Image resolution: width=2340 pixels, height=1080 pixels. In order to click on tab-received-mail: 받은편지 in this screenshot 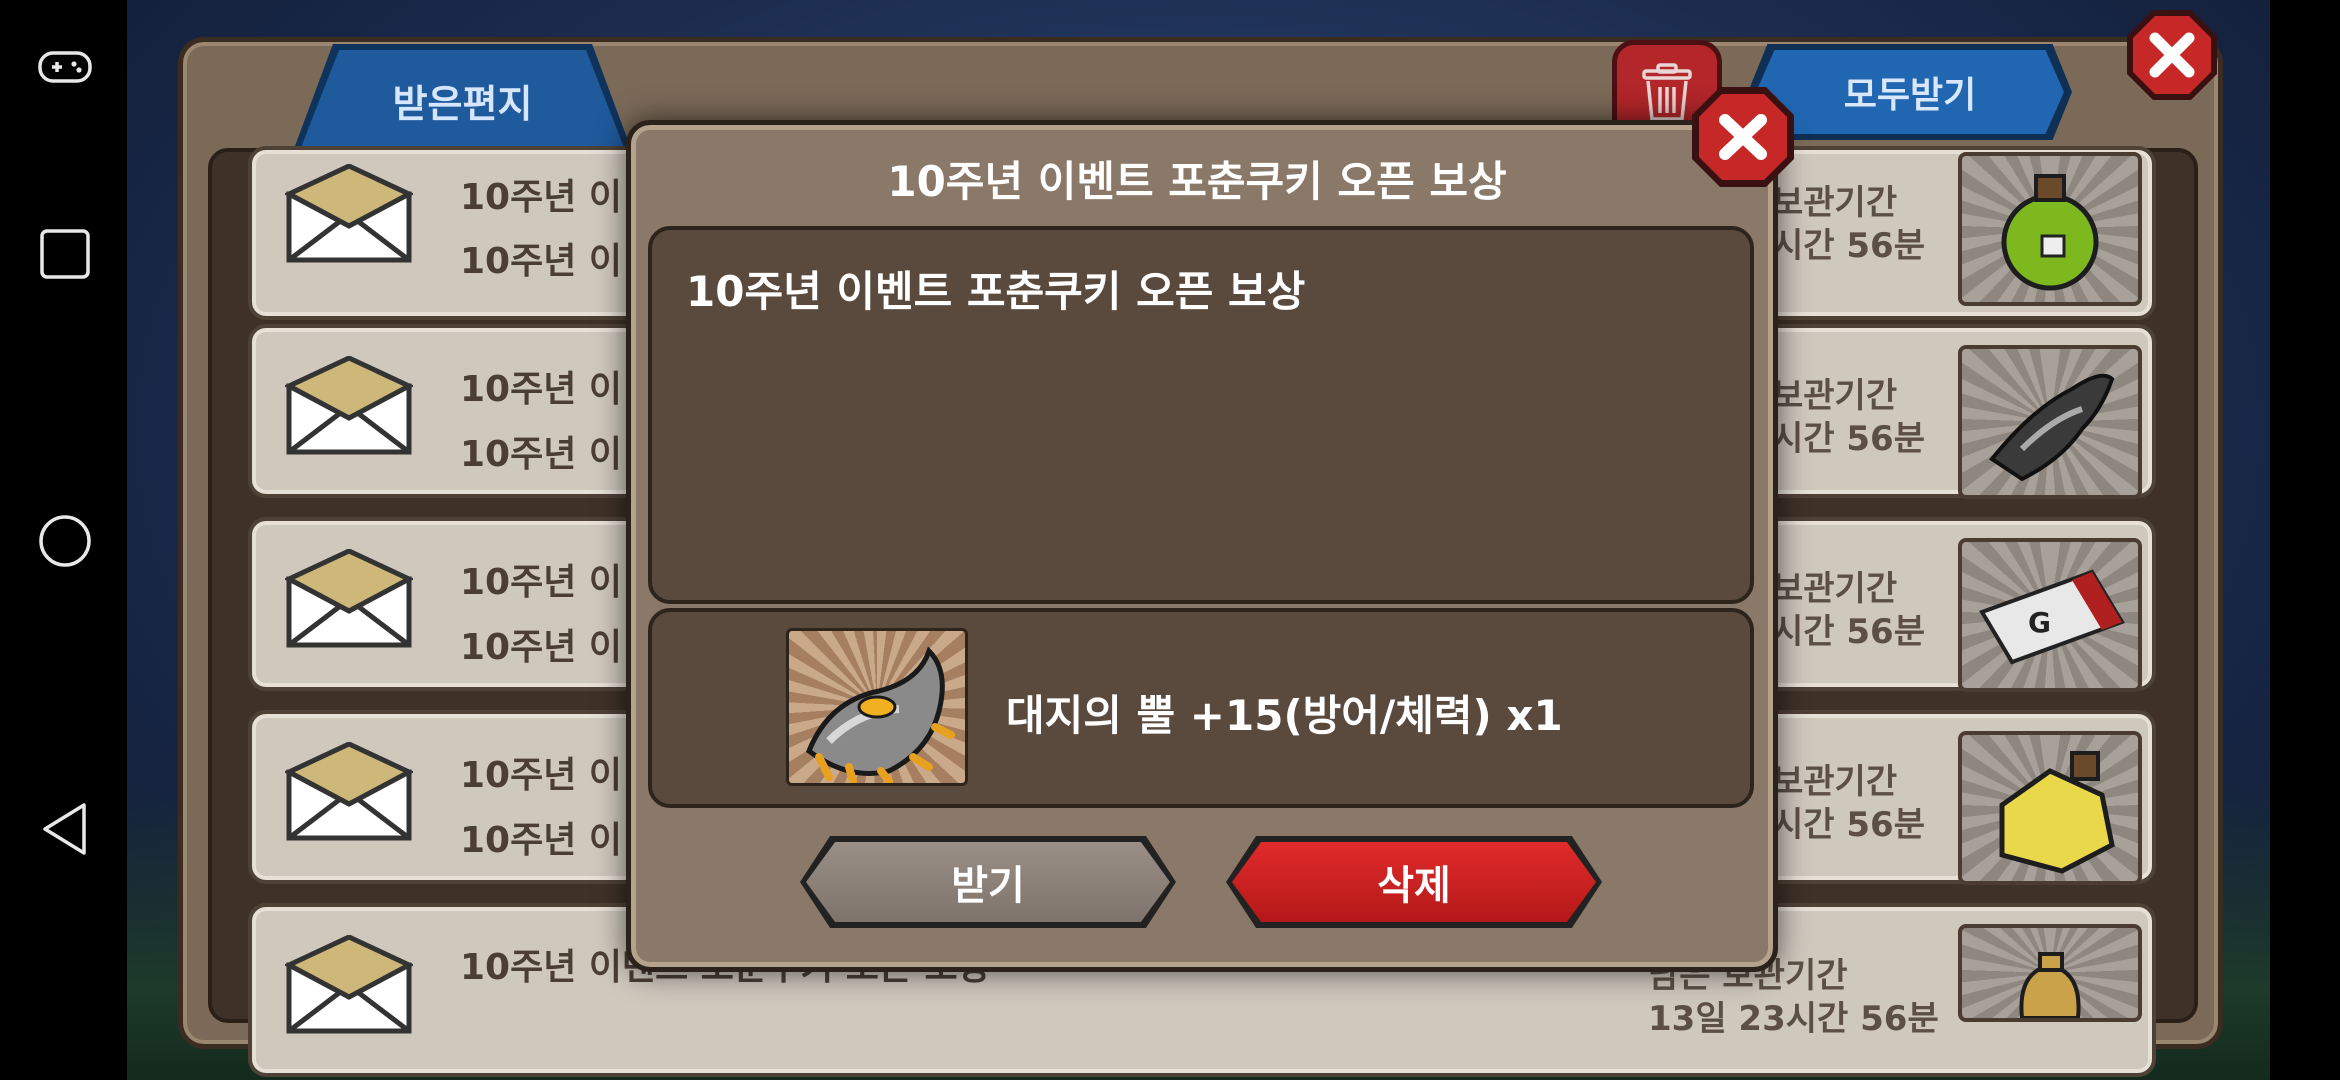, I will do `click(462, 100)`.